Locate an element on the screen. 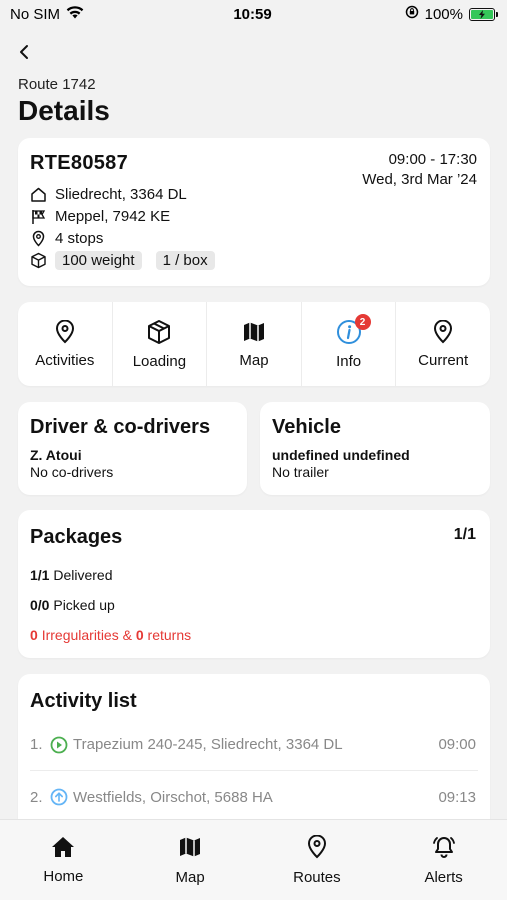  route-stops: 4 stops is located at coordinates (254, 238).